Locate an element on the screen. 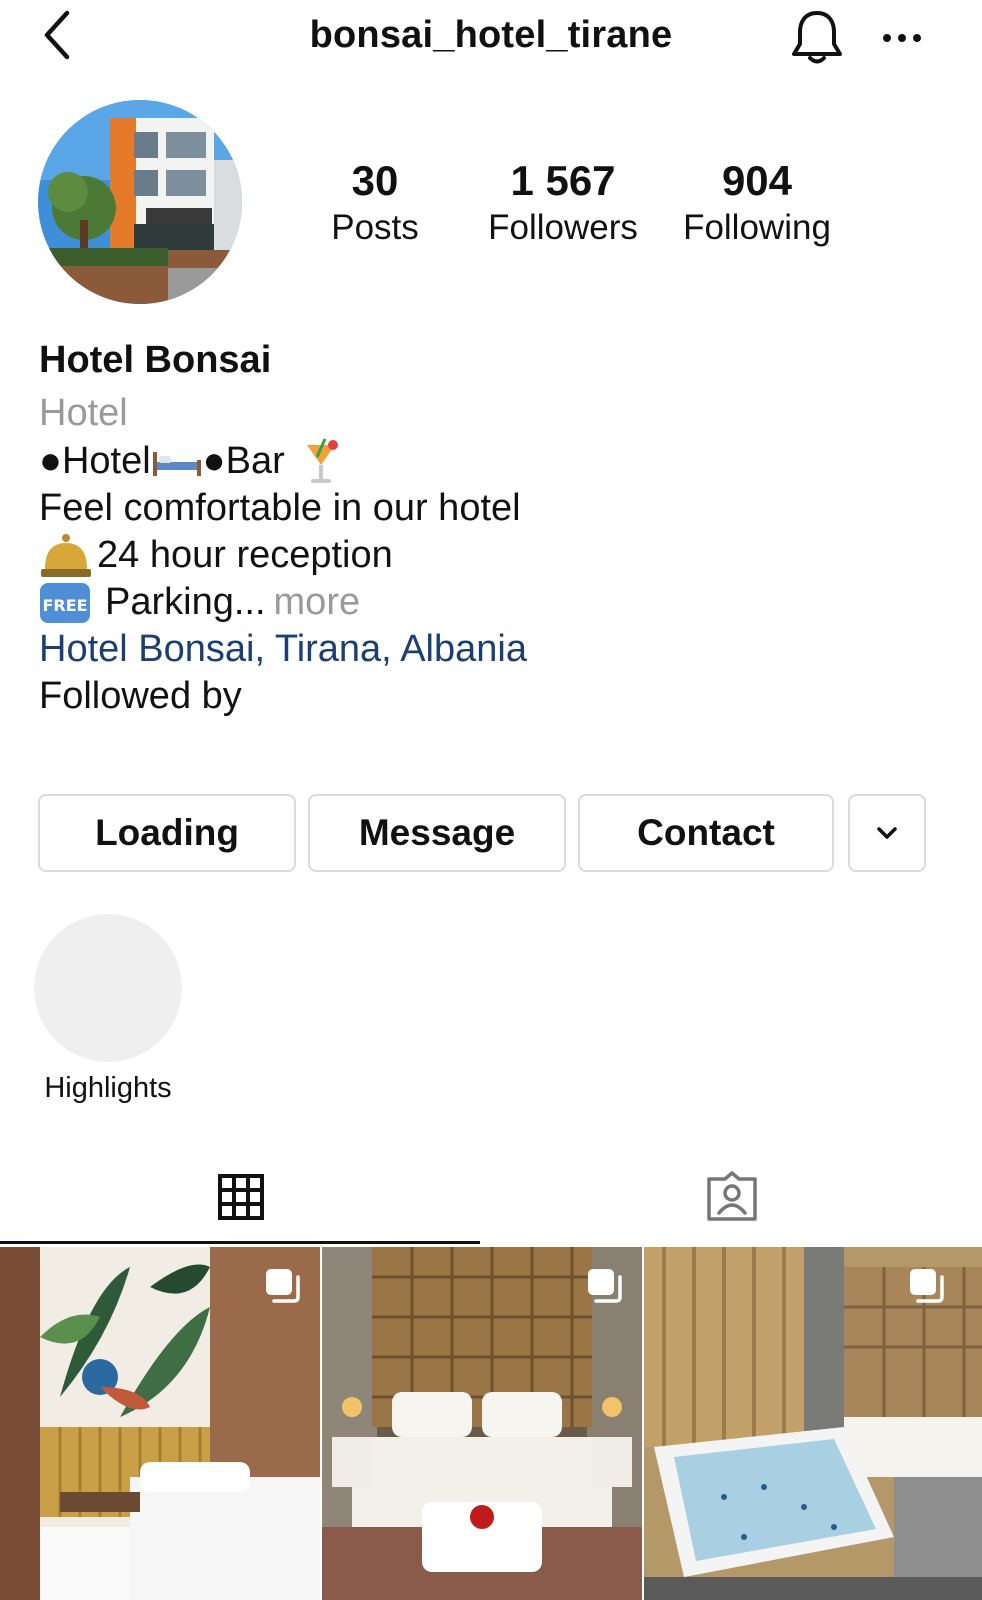  contact-button: Contact is located at coordinates (706, 833).